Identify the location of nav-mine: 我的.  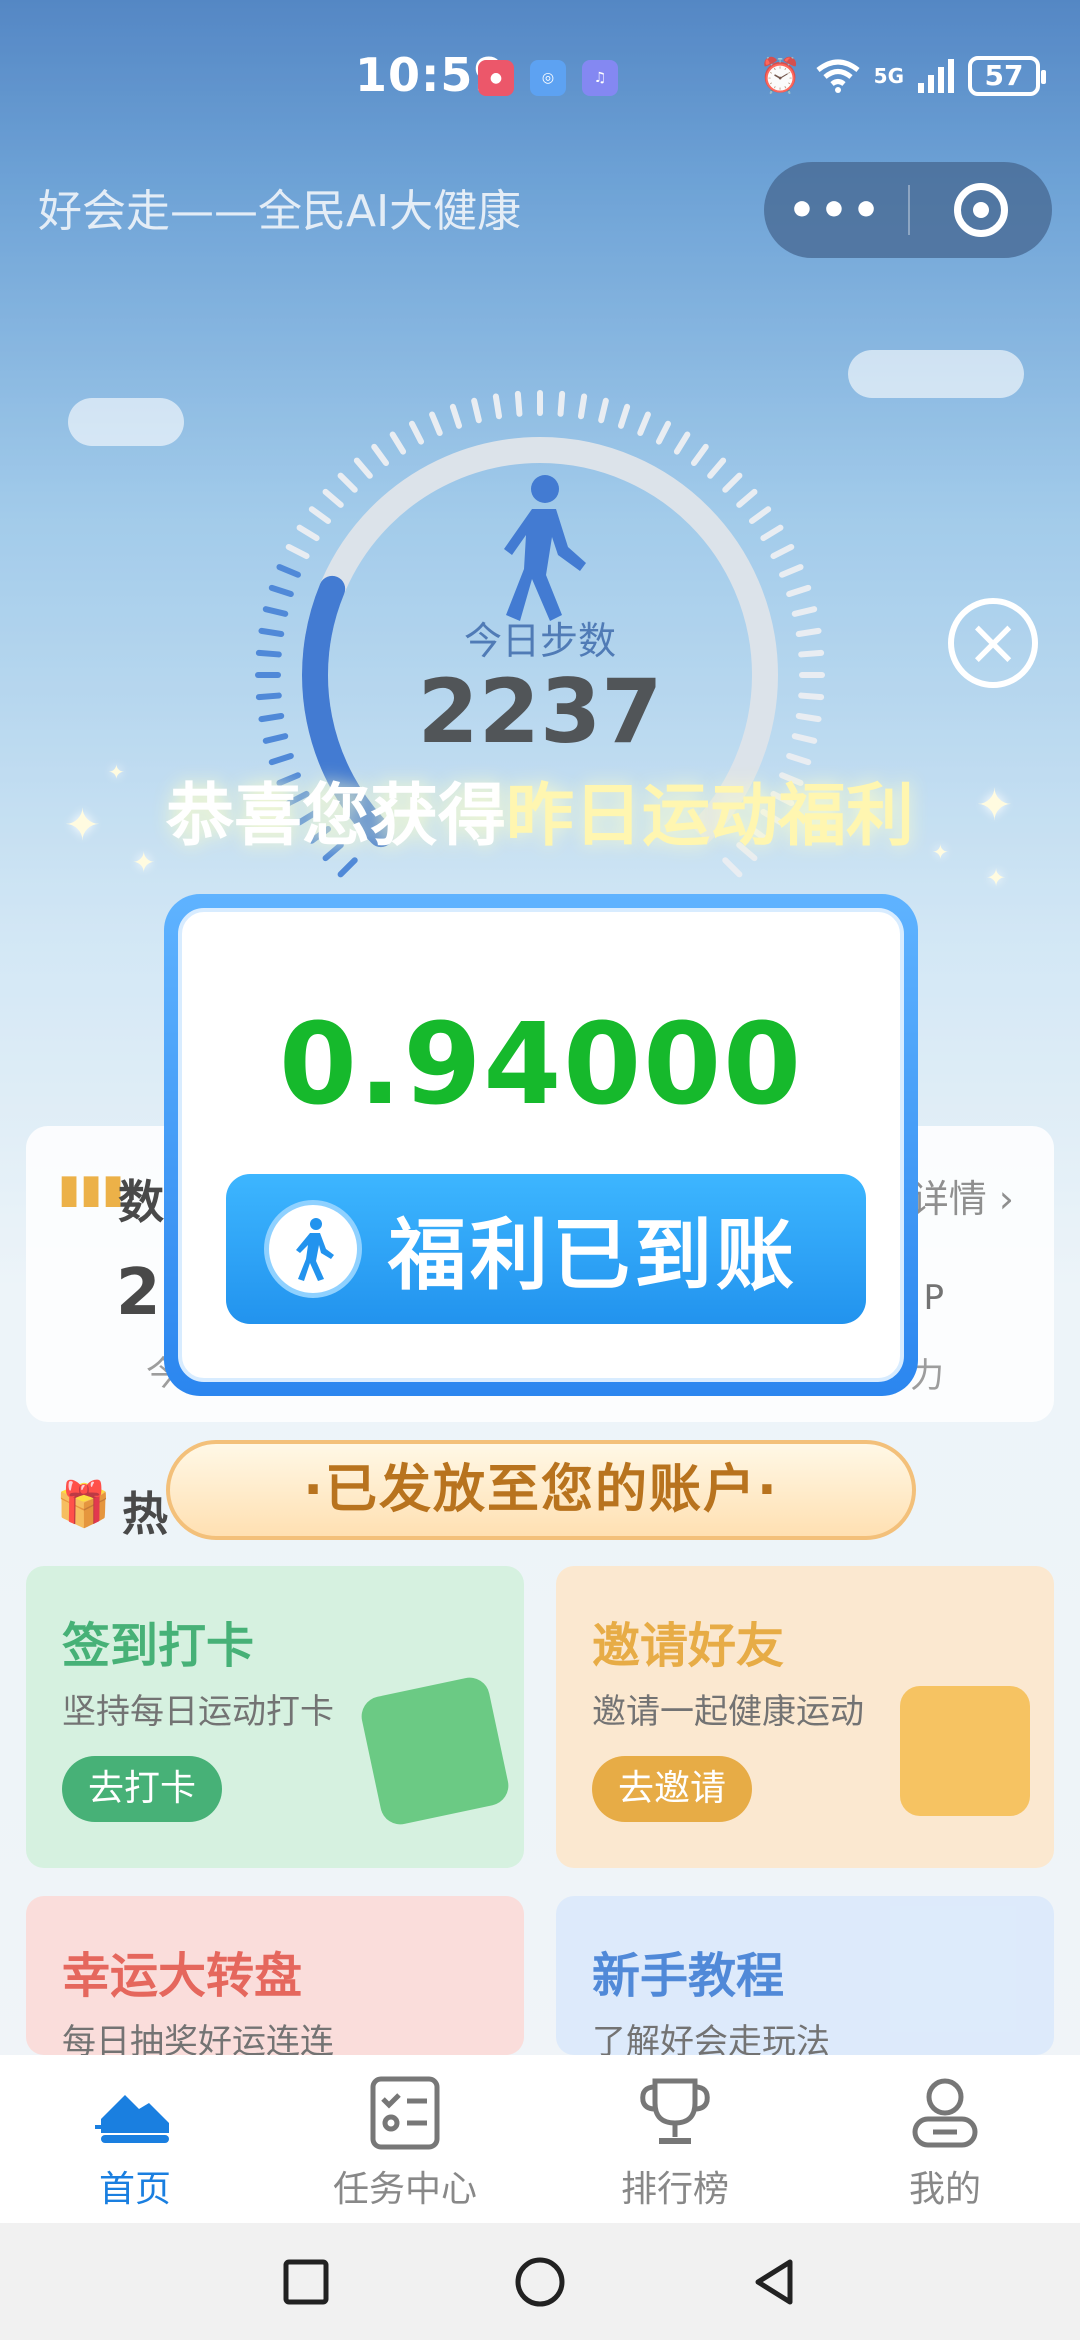
(945, 2139).